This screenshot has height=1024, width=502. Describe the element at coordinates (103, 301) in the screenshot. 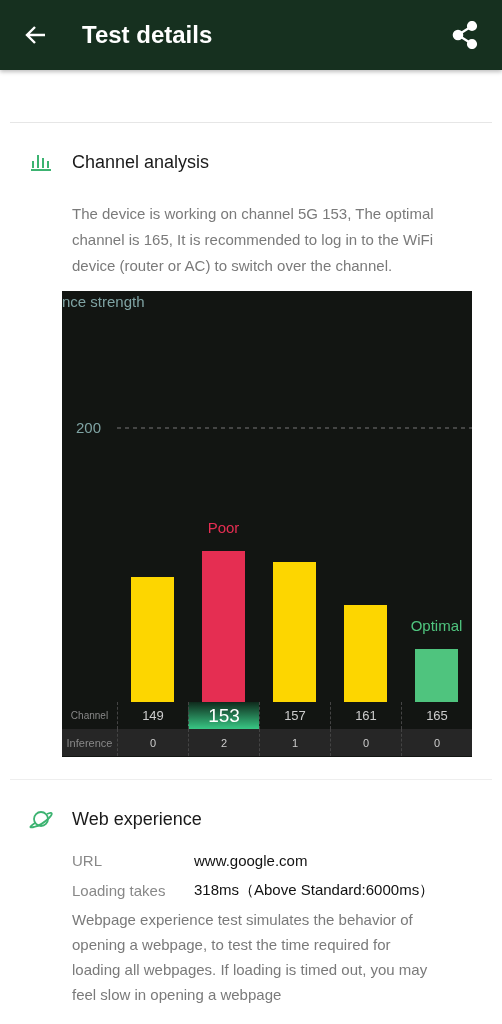

I see `axis-label: nce strength` at that location.